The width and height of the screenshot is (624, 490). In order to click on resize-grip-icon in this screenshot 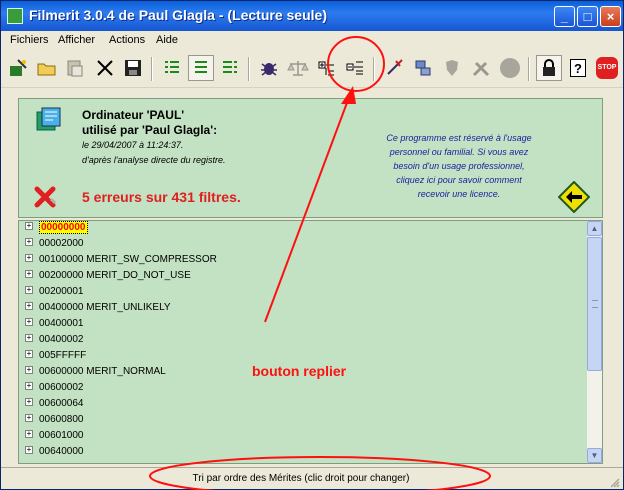, I will do `click(614, 482)`.